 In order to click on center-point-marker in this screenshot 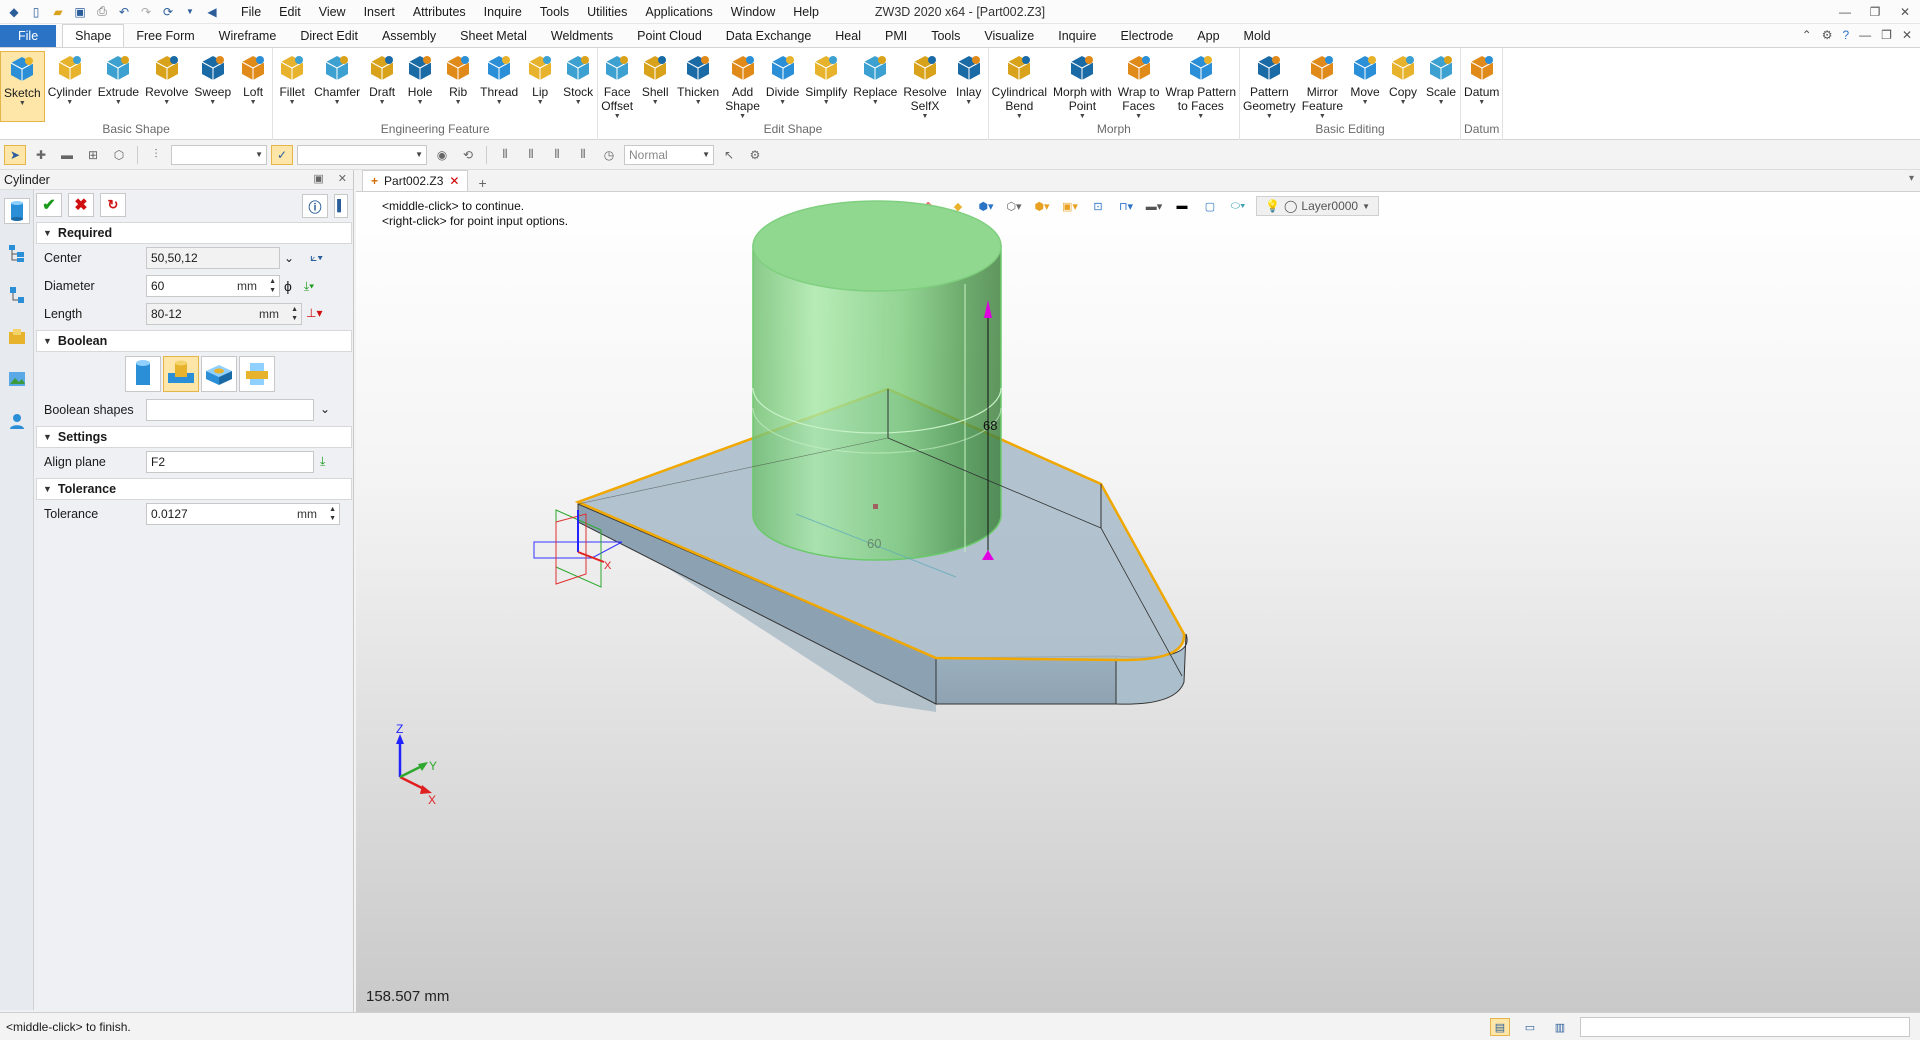, I will do `click(875, 506)`.